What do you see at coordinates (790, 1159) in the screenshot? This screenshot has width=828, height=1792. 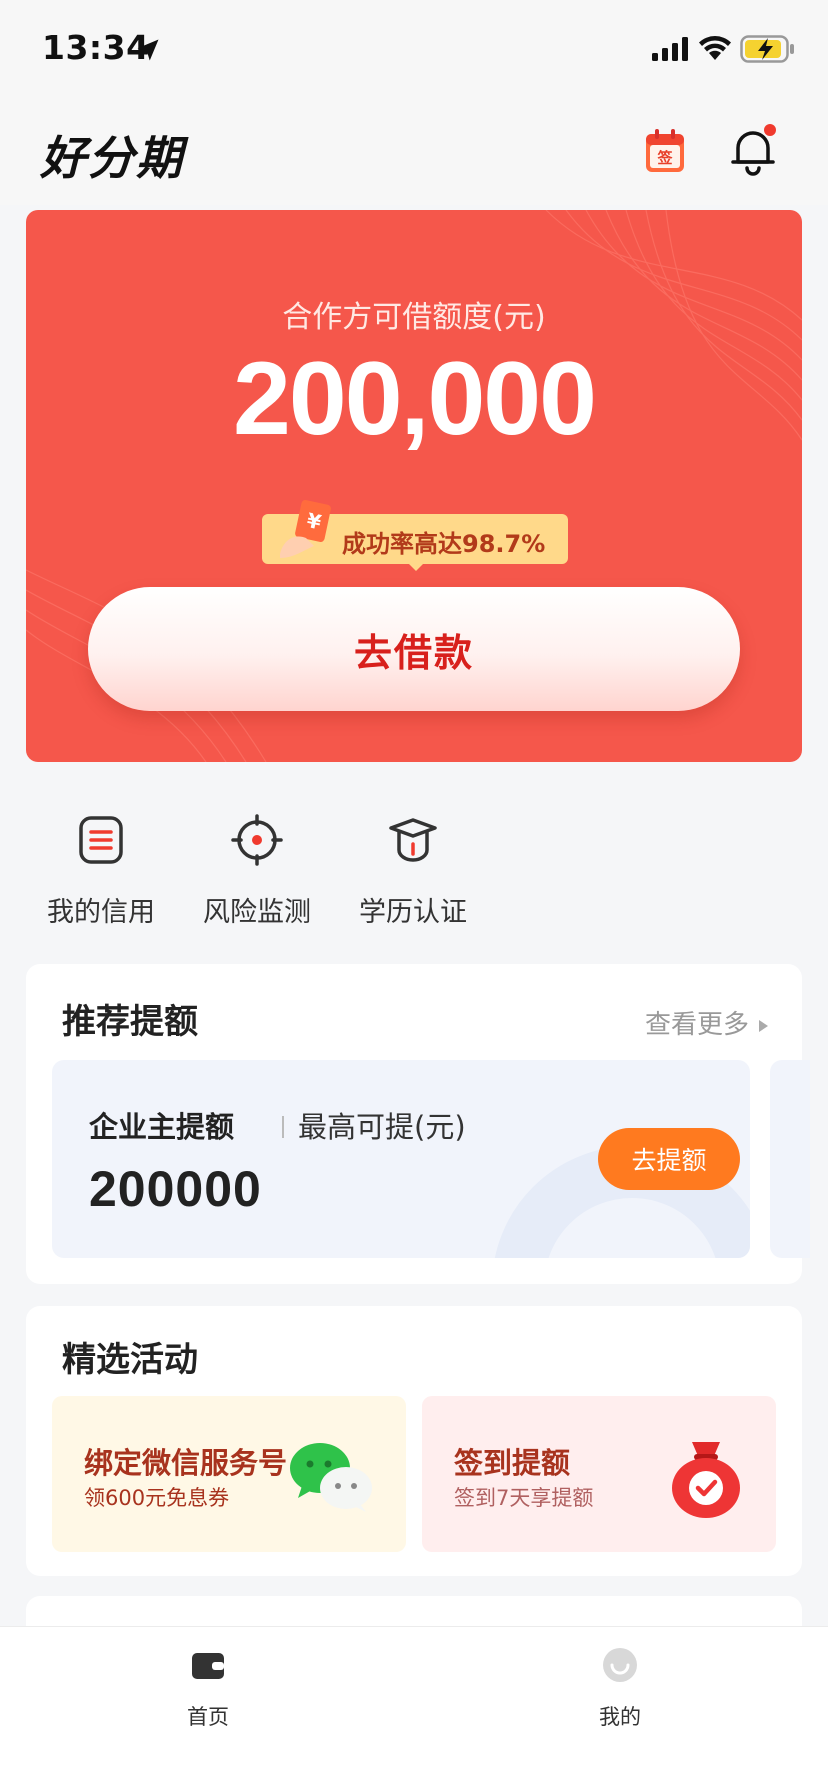 I see `next-limit-item-peek` at bounding box center [790, 1159].